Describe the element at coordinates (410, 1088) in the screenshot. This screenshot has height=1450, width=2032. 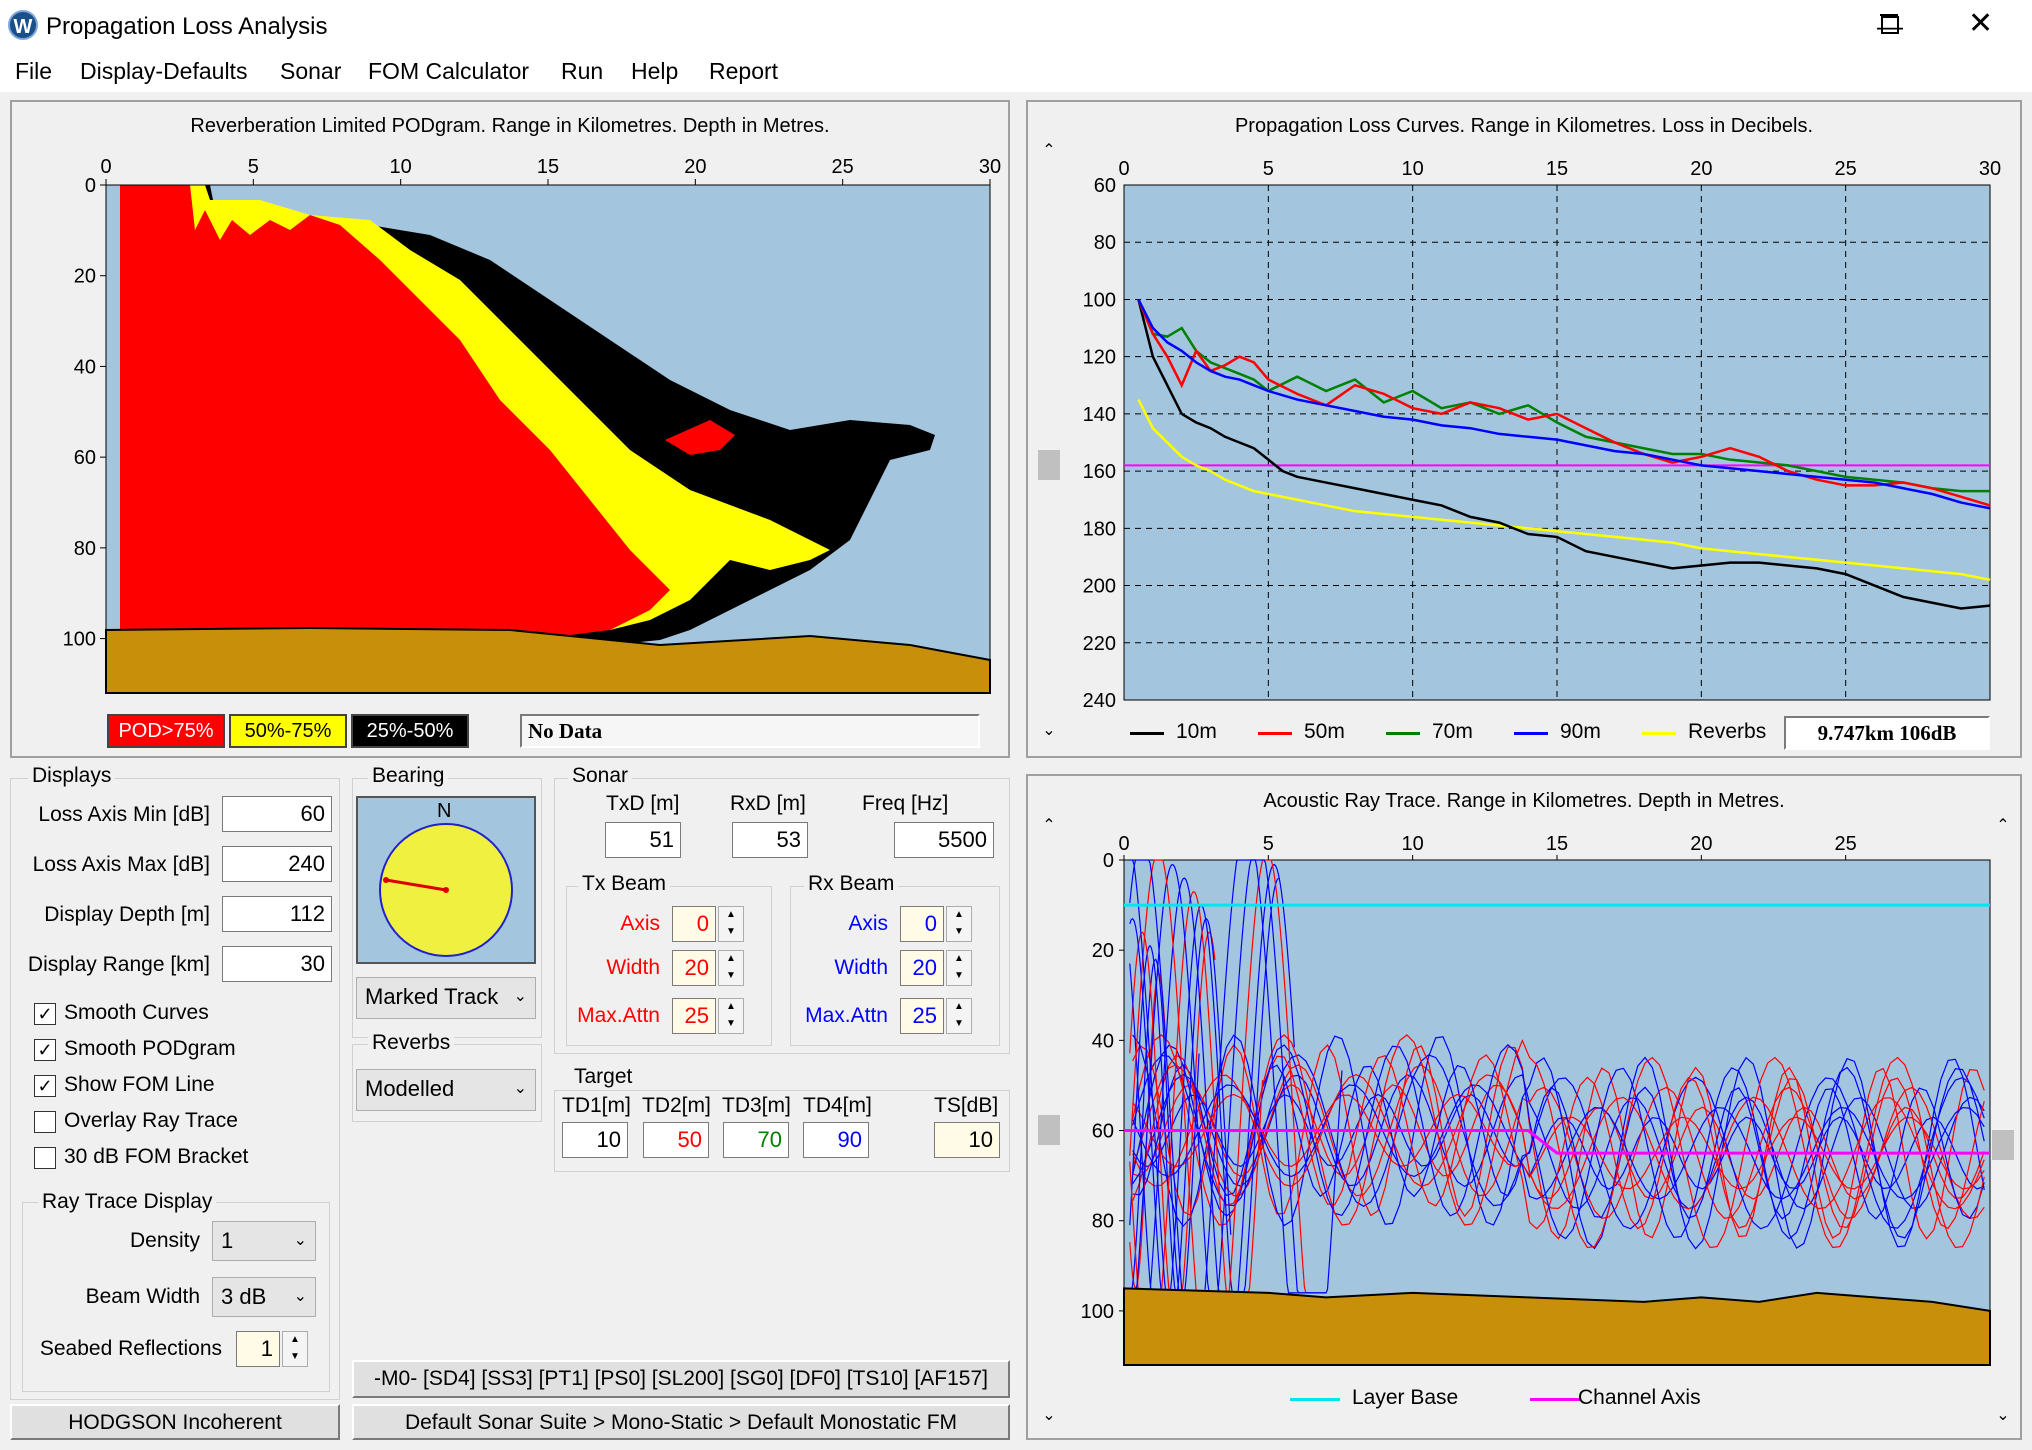
I see `reverbs-mode-value: Modelled` at that location.